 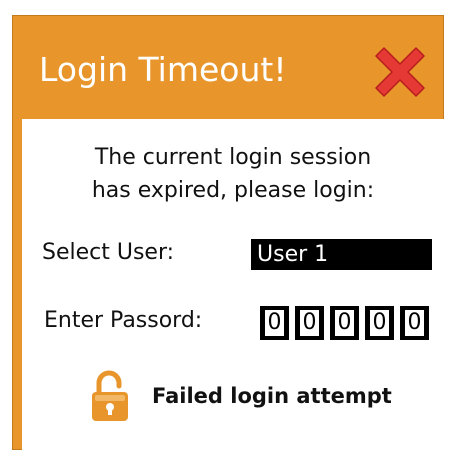 I want to click on password-digit-3: 0, so click(x=344, y=323).